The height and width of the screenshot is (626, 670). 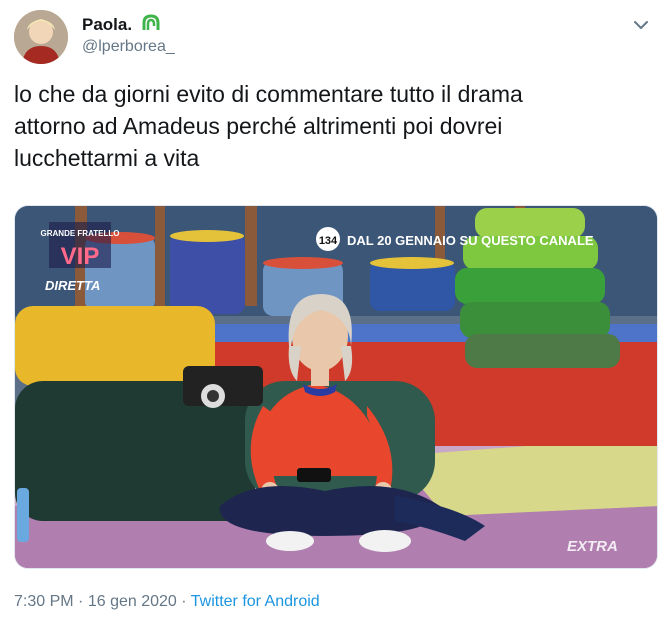 I want to click on corner-logo: EXTRA, so click(x=592, y=546).